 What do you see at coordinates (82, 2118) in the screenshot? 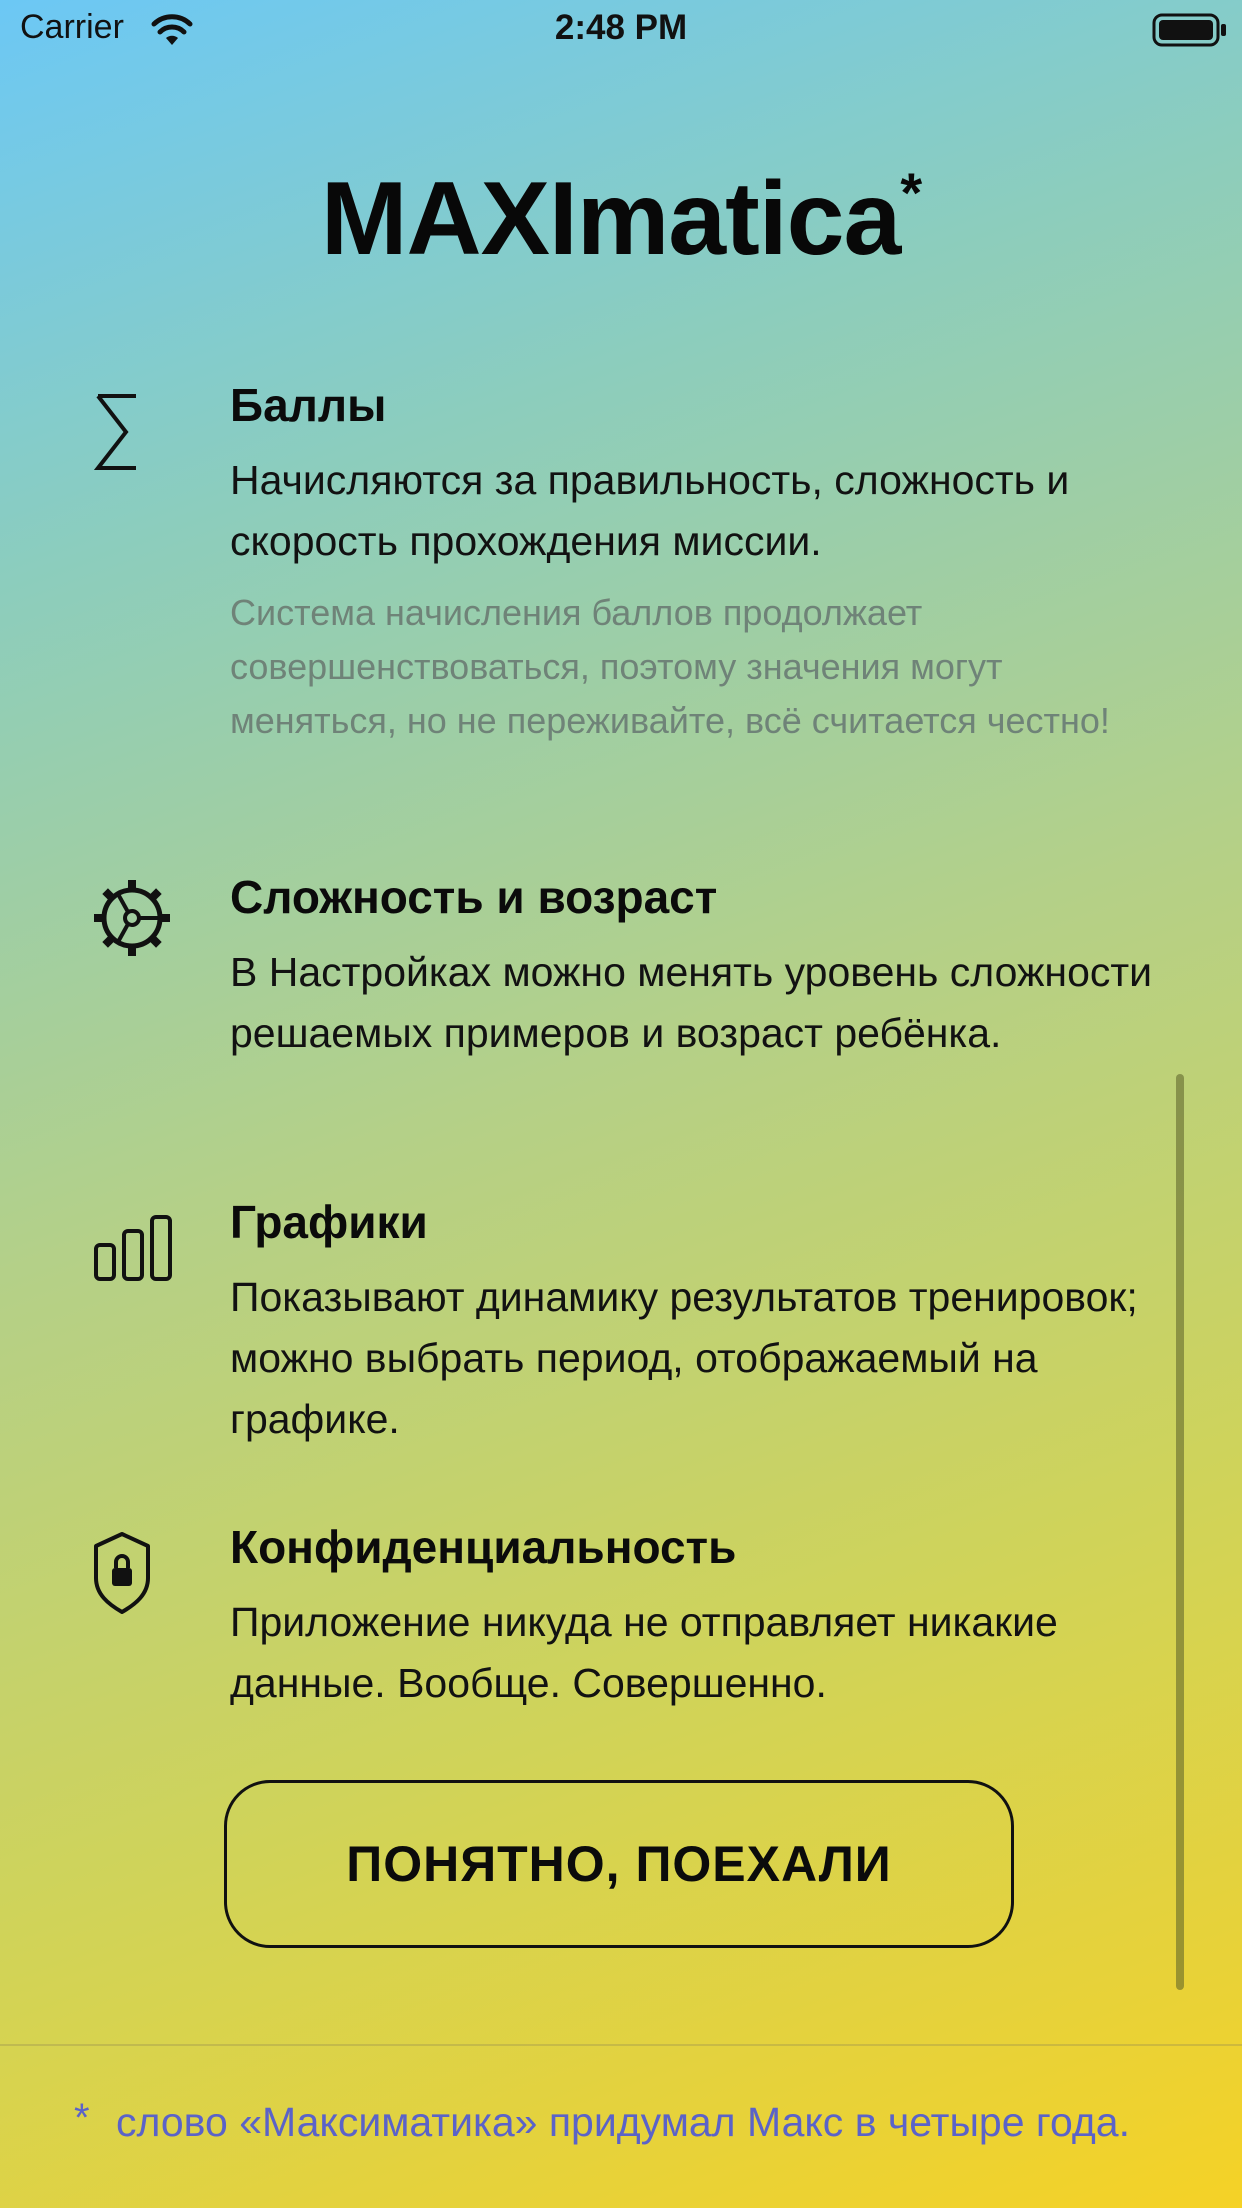
I see `footnote-asterisk: *` at bounding box center [82, 2118].